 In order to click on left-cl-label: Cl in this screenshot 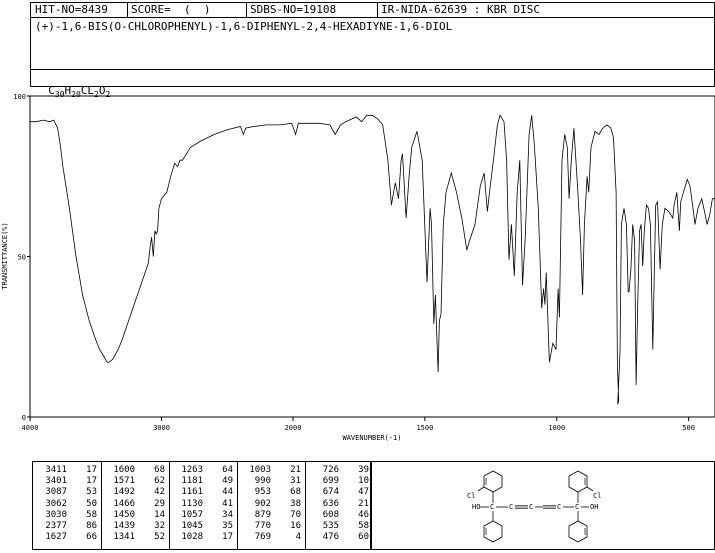, I will do `click(471, 496)`.